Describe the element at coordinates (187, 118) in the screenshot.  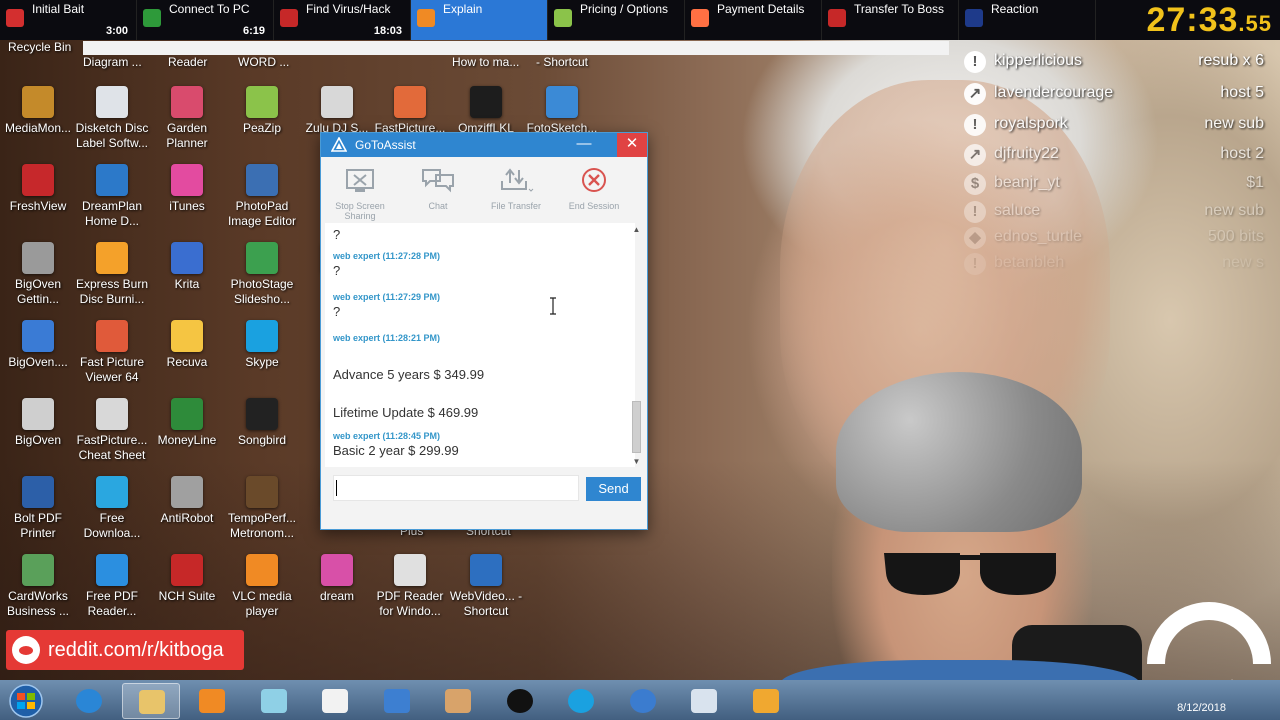
I see `desktop-icon: Garden Planner` at that location.